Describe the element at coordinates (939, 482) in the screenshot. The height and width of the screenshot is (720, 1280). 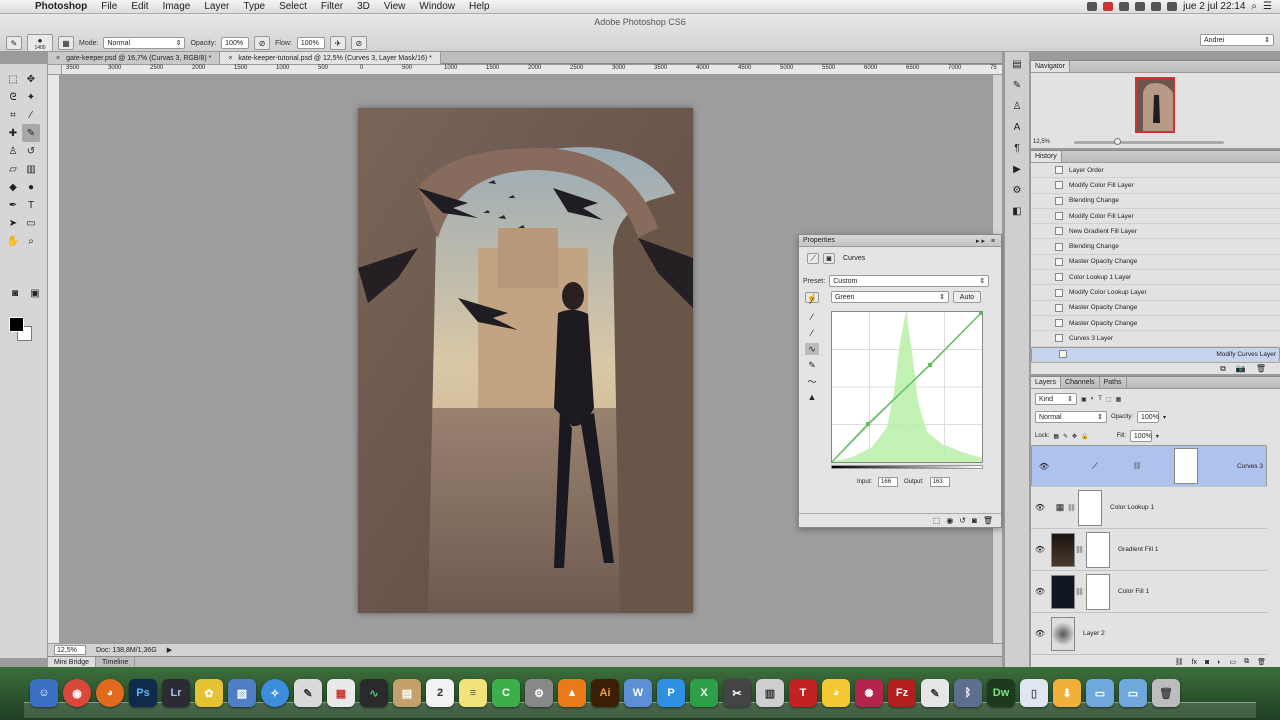
I see `output-field: 163` at that location.